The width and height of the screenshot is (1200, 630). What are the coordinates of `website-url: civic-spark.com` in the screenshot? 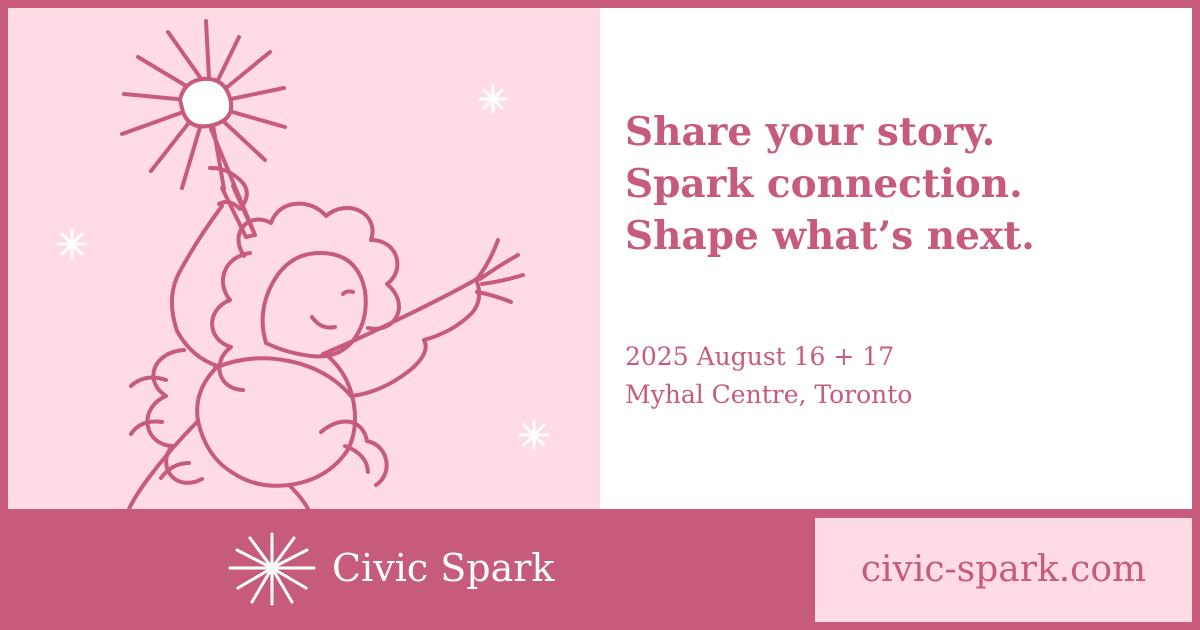 It's located at (1003, 570).